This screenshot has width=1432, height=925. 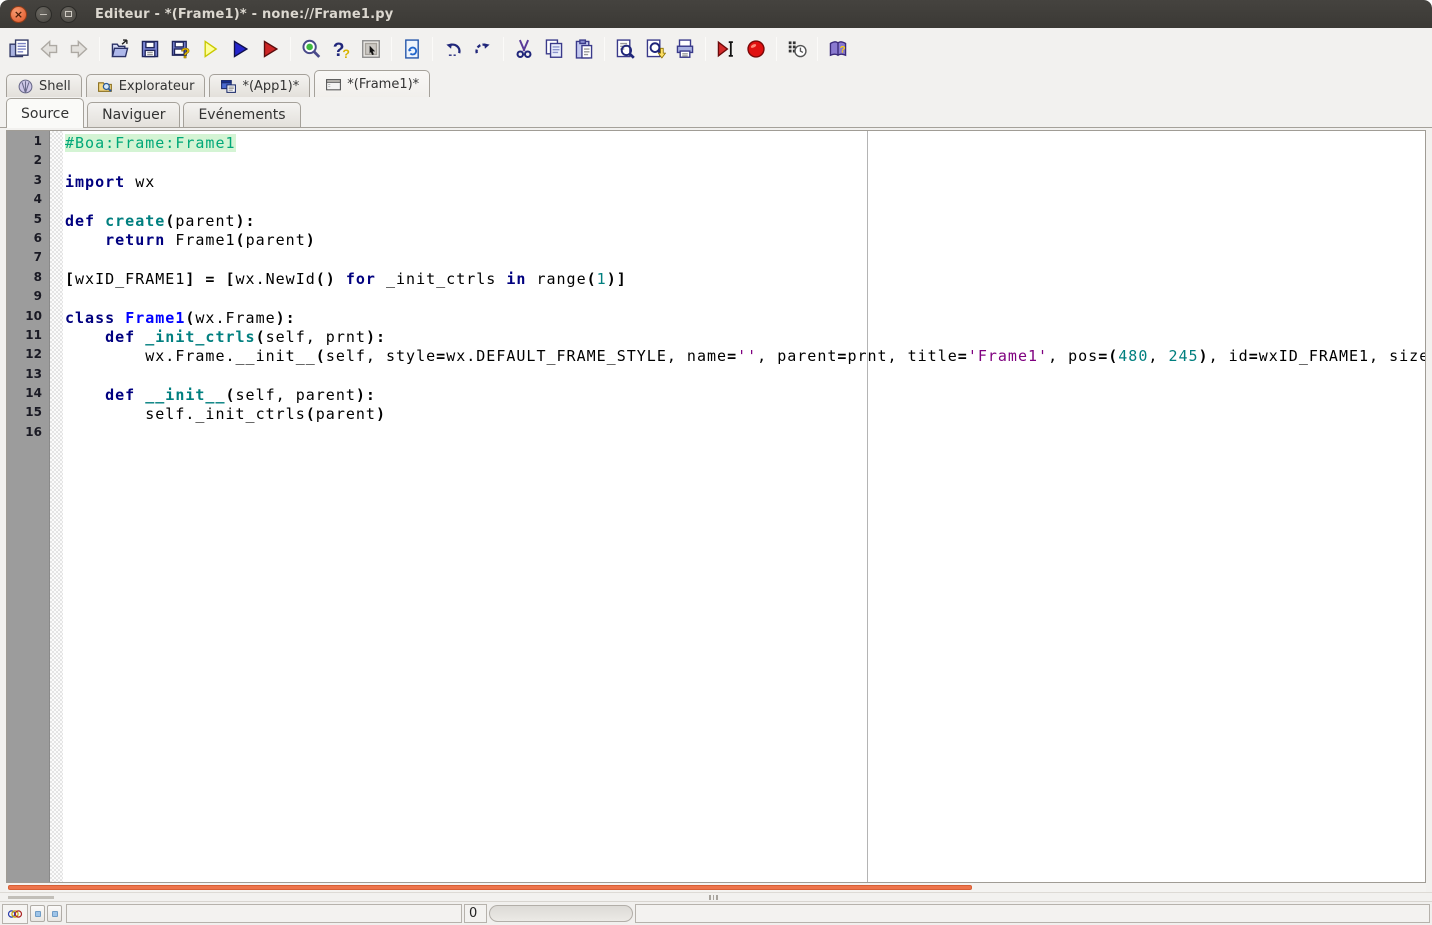 I want to click on status-logo-panel, so click(x=15, y=913).